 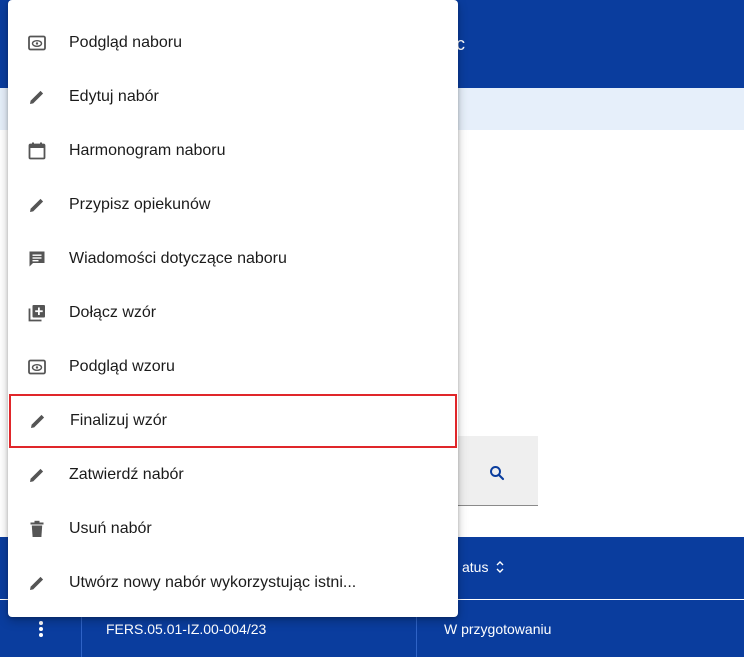 What do you see at coordinates (118, 420) in the screenshot?
I see `menu-item-label: Finalizuj wzór` at bounding box center [118, 420].